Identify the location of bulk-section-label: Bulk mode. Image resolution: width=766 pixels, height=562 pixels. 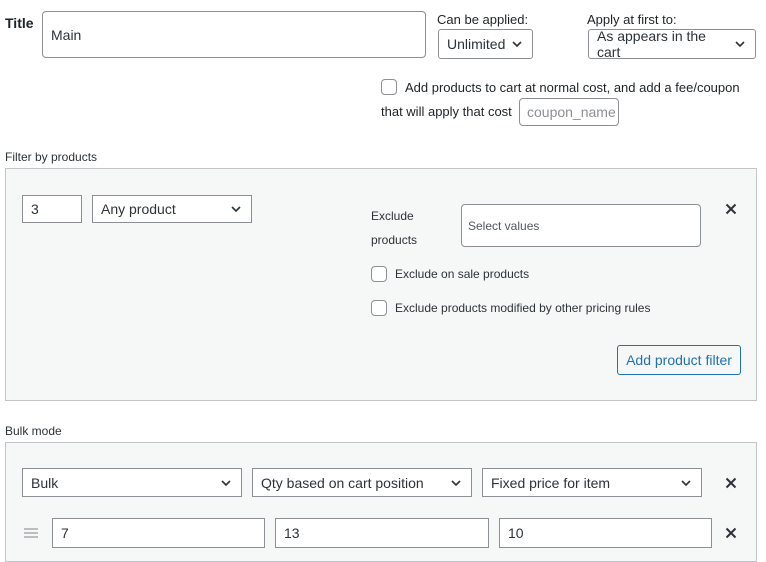
(33, 431).